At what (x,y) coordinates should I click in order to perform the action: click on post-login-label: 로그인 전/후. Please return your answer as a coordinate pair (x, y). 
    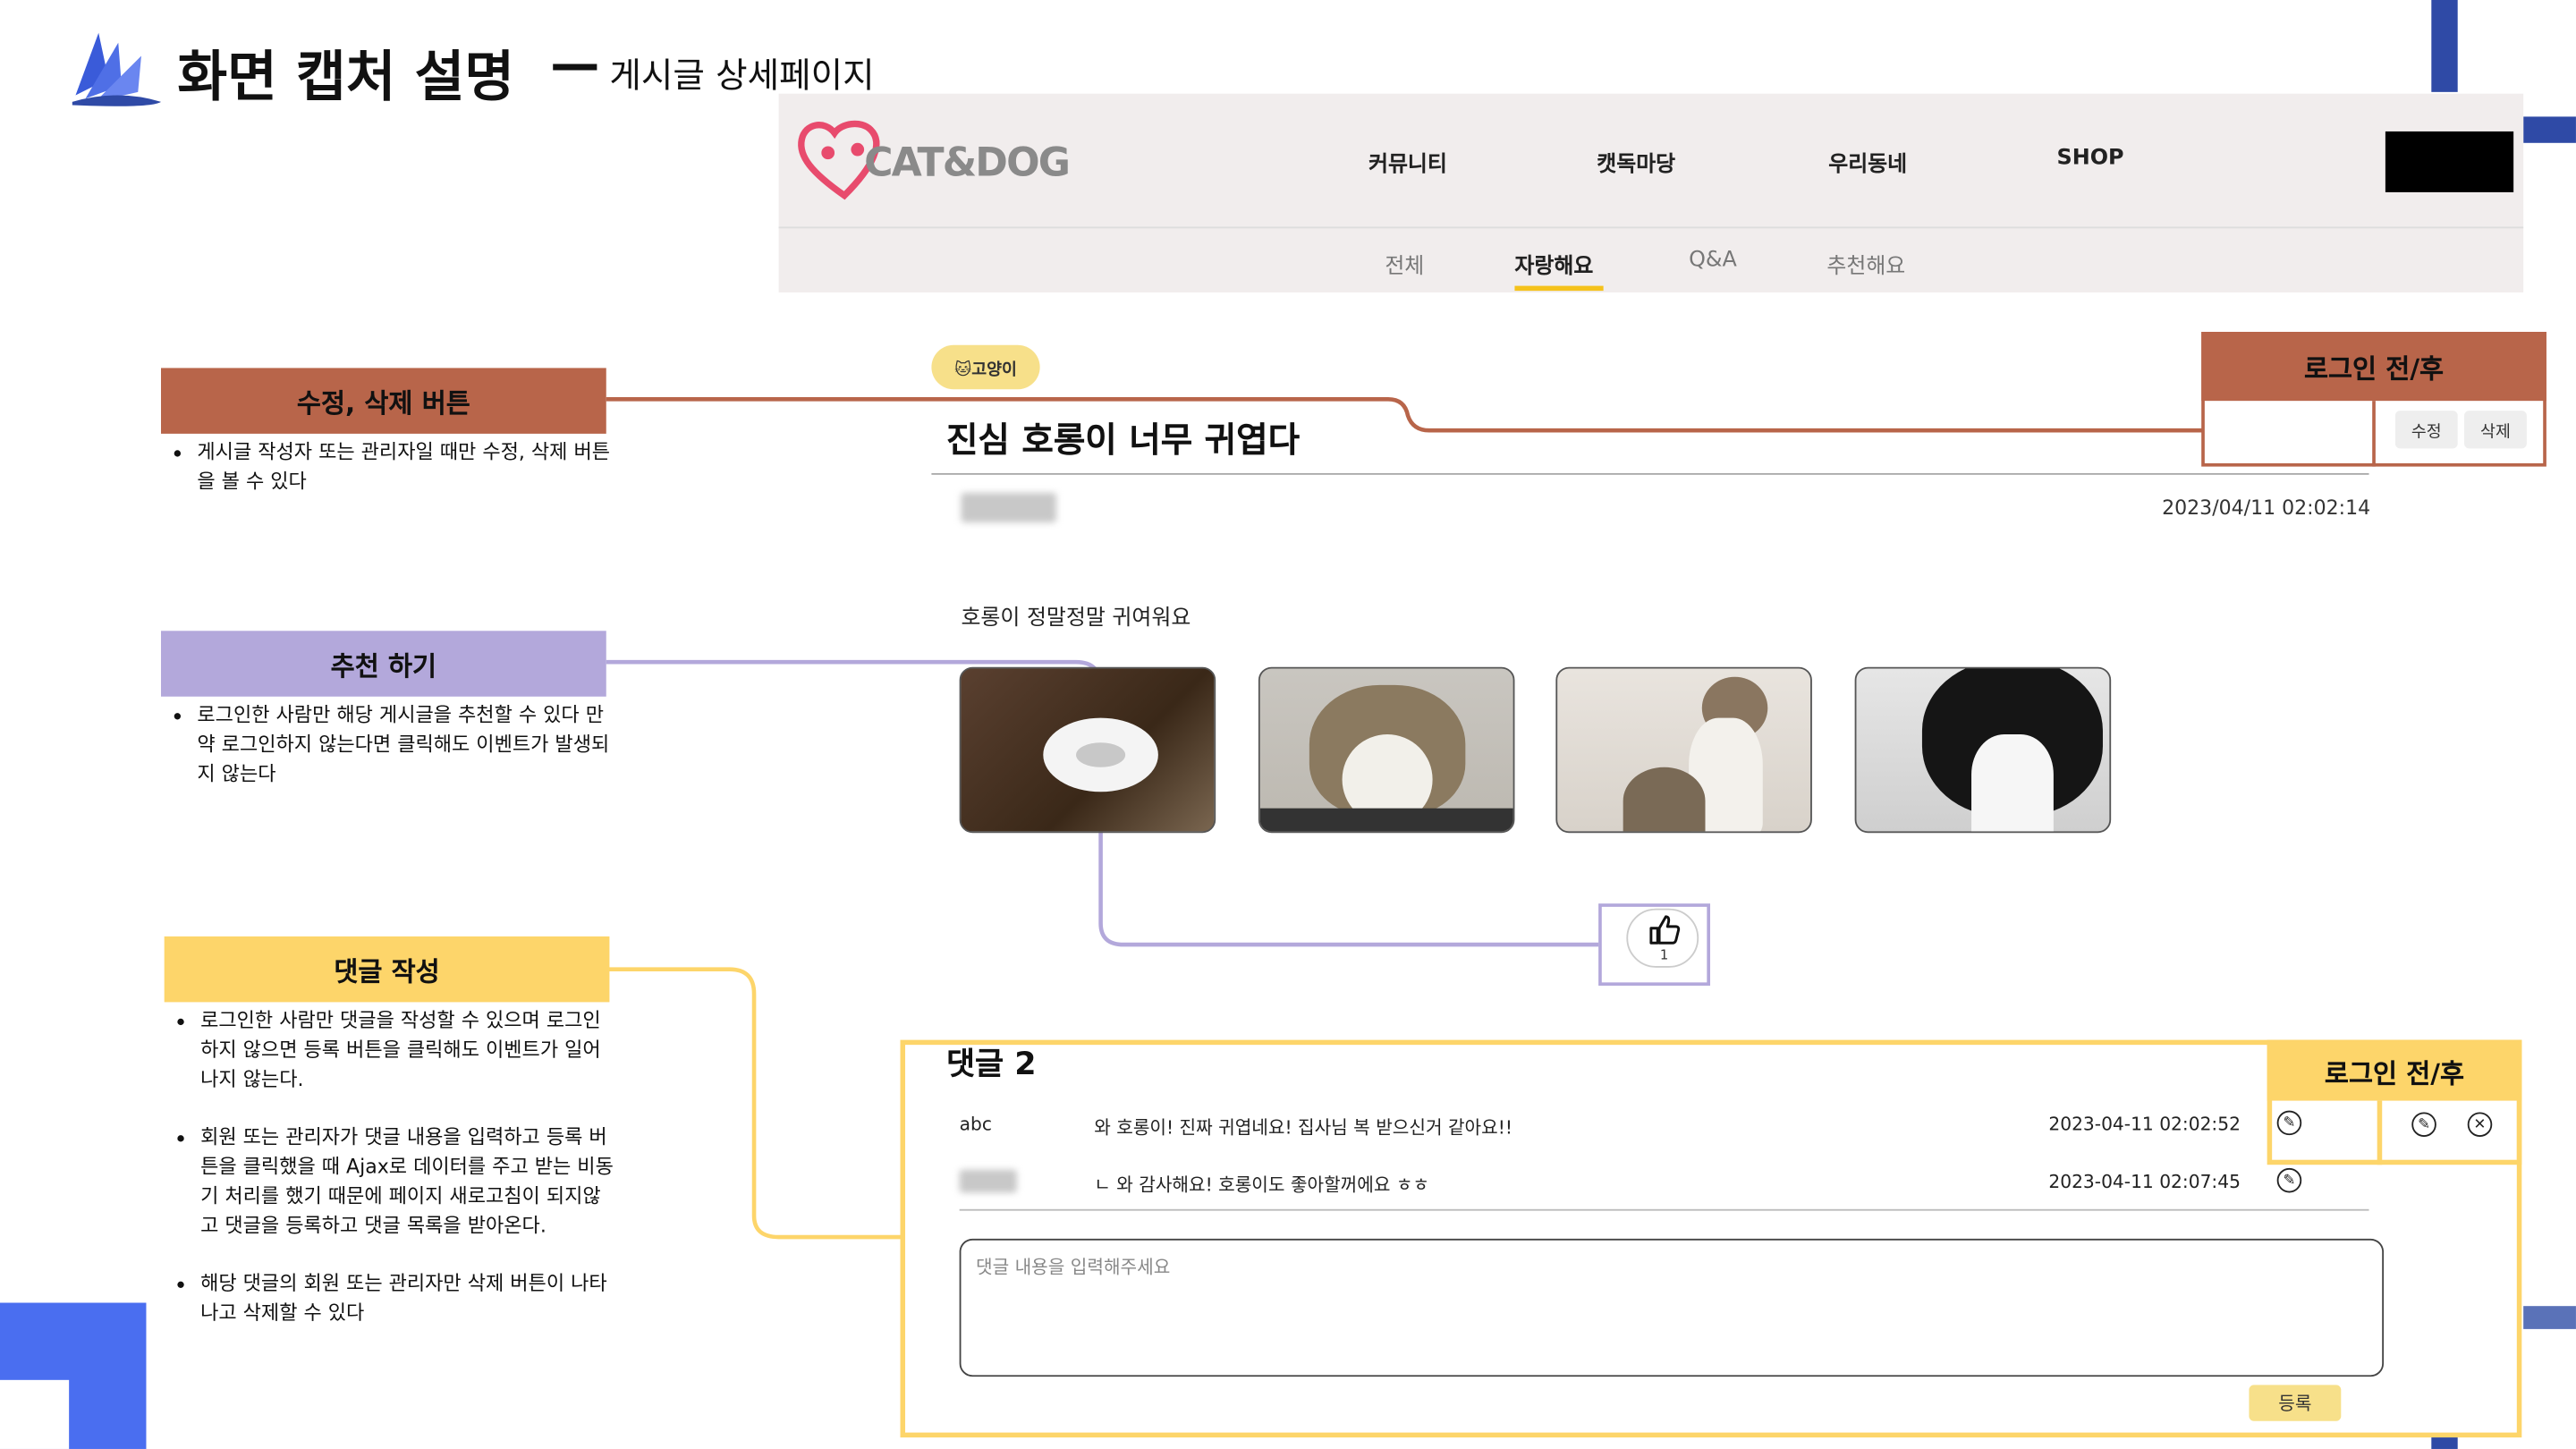
    Looking at the image, I should click on (2374, 368).